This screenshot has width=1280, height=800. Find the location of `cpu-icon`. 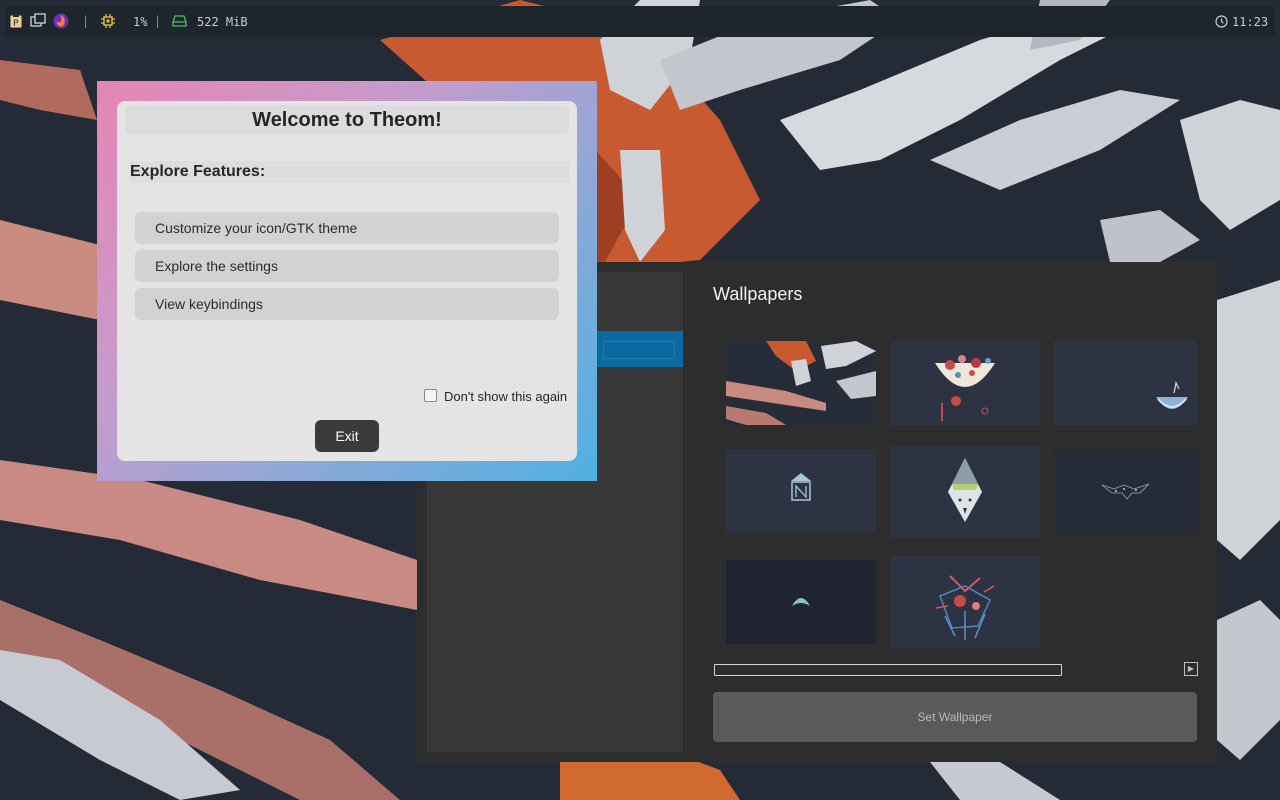

cpu-icon is located at coordinates (108, 21).